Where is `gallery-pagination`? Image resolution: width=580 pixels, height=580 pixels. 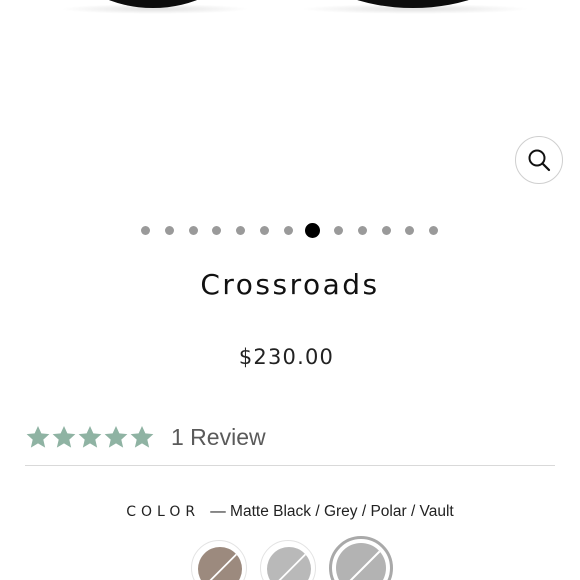 gallery-pagination is located at coordinates (290, 230).